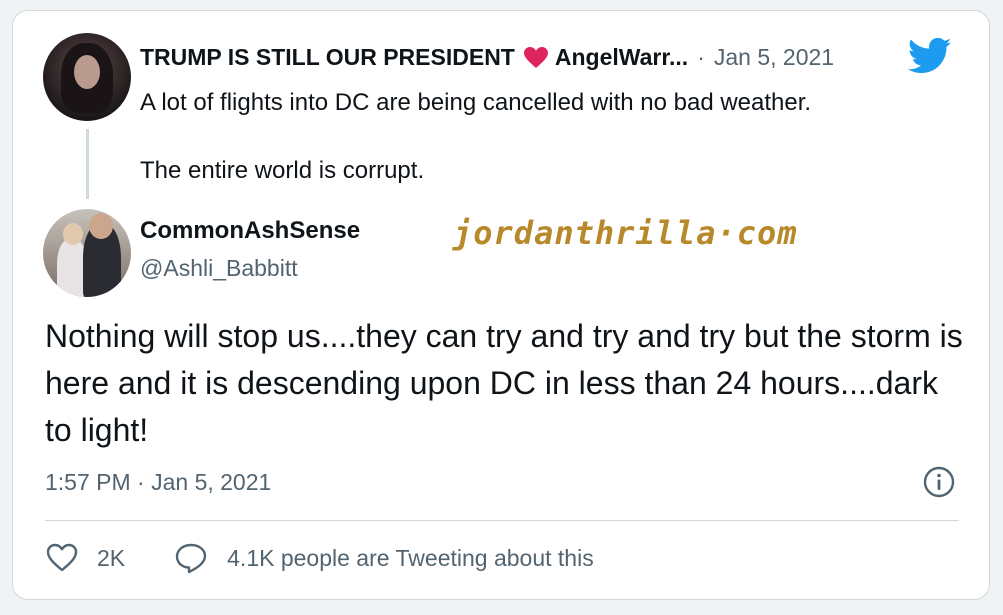 The width and height of the screenshot is (1003, 615). What do you see at coordinates (625, 233) in the screenshot?
I see `watermark: jordanthrilla·com` at bounding box center [625, 233].